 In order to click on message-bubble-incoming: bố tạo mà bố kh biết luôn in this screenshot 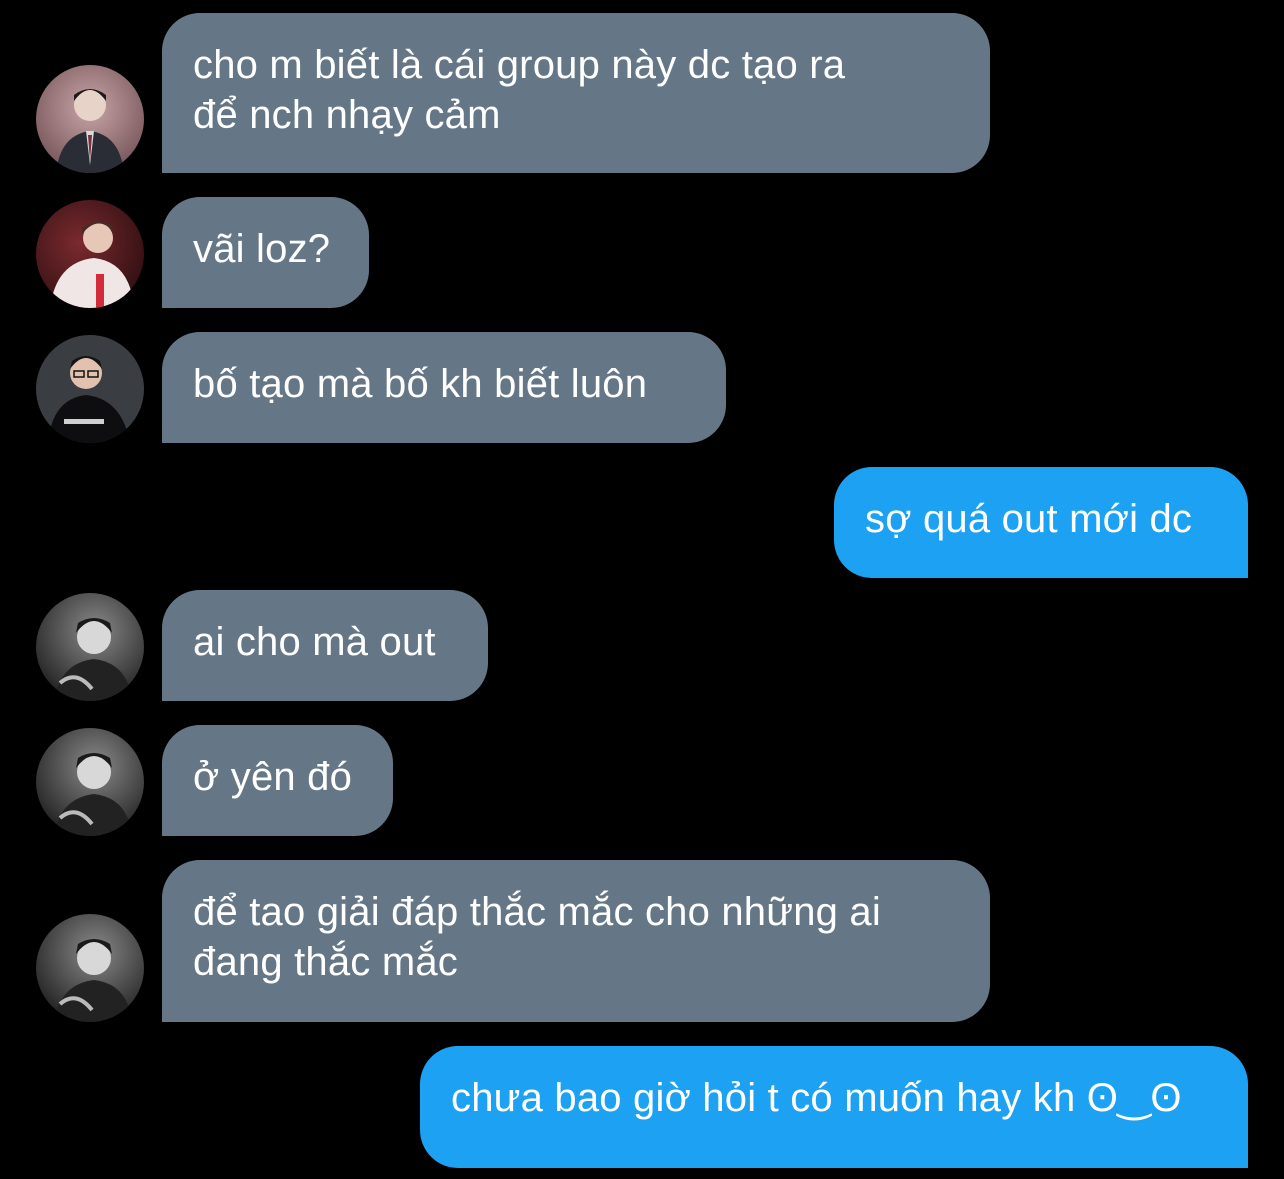, I will do `click(444, 387)`.